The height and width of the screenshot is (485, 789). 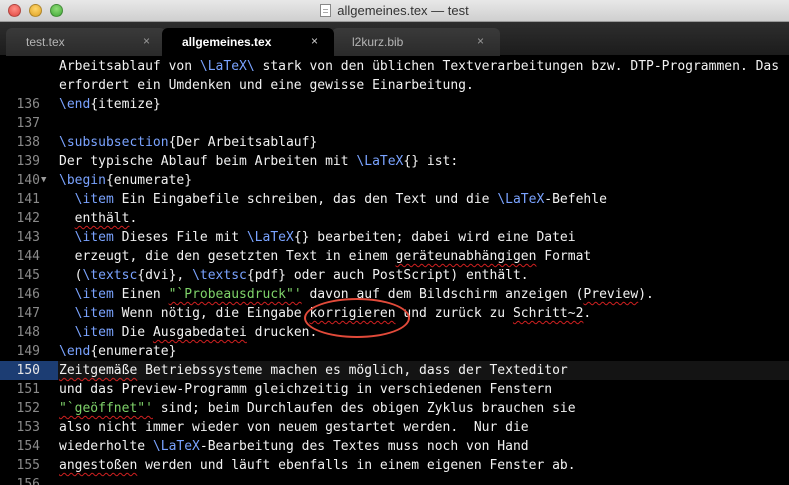 I want to click on line-number: 142, so click(x=28, y=218).